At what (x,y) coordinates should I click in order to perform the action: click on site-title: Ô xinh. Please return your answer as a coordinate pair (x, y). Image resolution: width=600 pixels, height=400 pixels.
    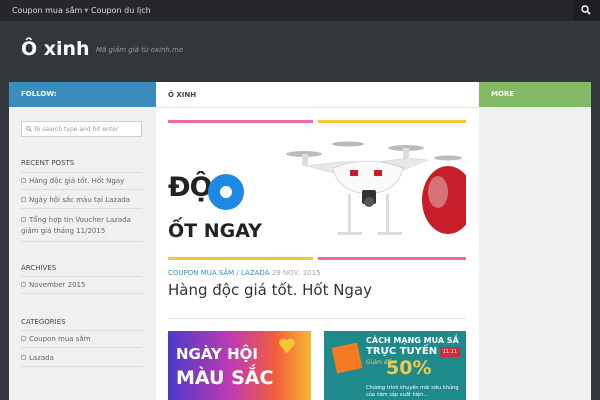
    Looking at the image, I should click on (55, 49).